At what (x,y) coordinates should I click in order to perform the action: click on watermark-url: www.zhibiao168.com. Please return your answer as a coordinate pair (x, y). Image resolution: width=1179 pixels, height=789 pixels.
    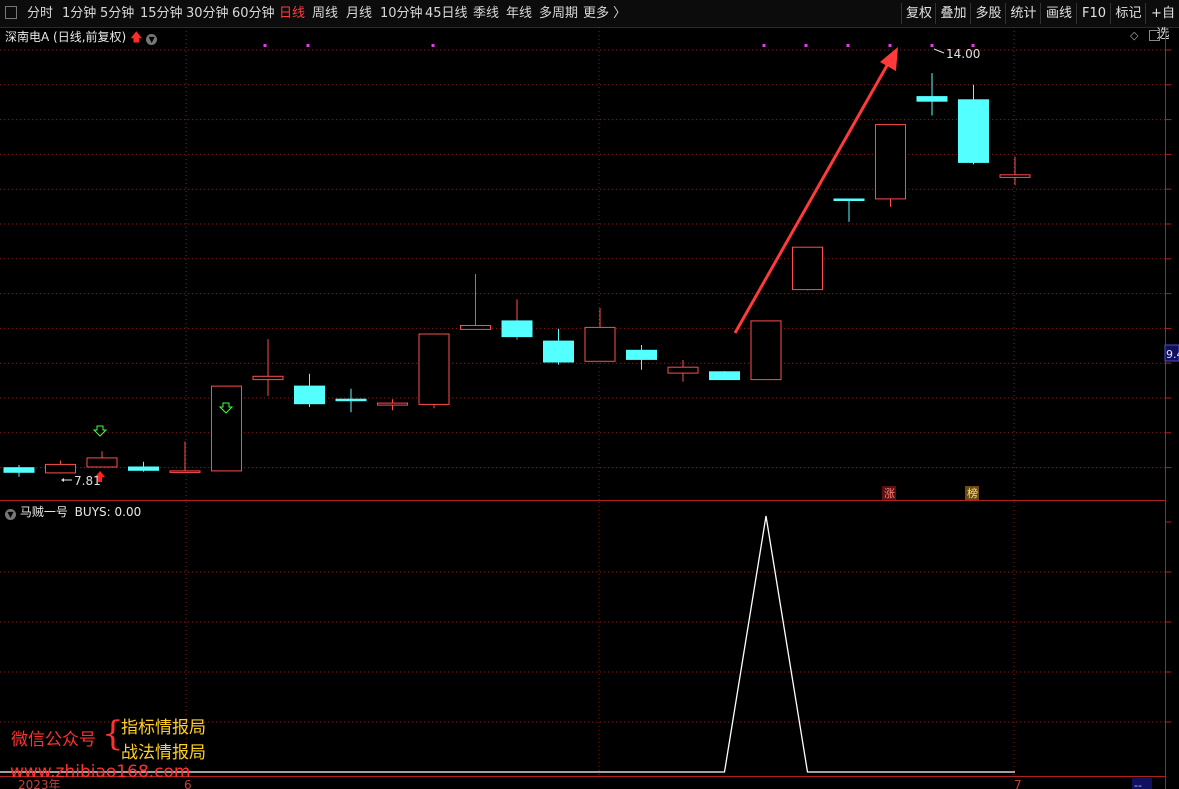
    Looking at the image, I should click on (100, 772).